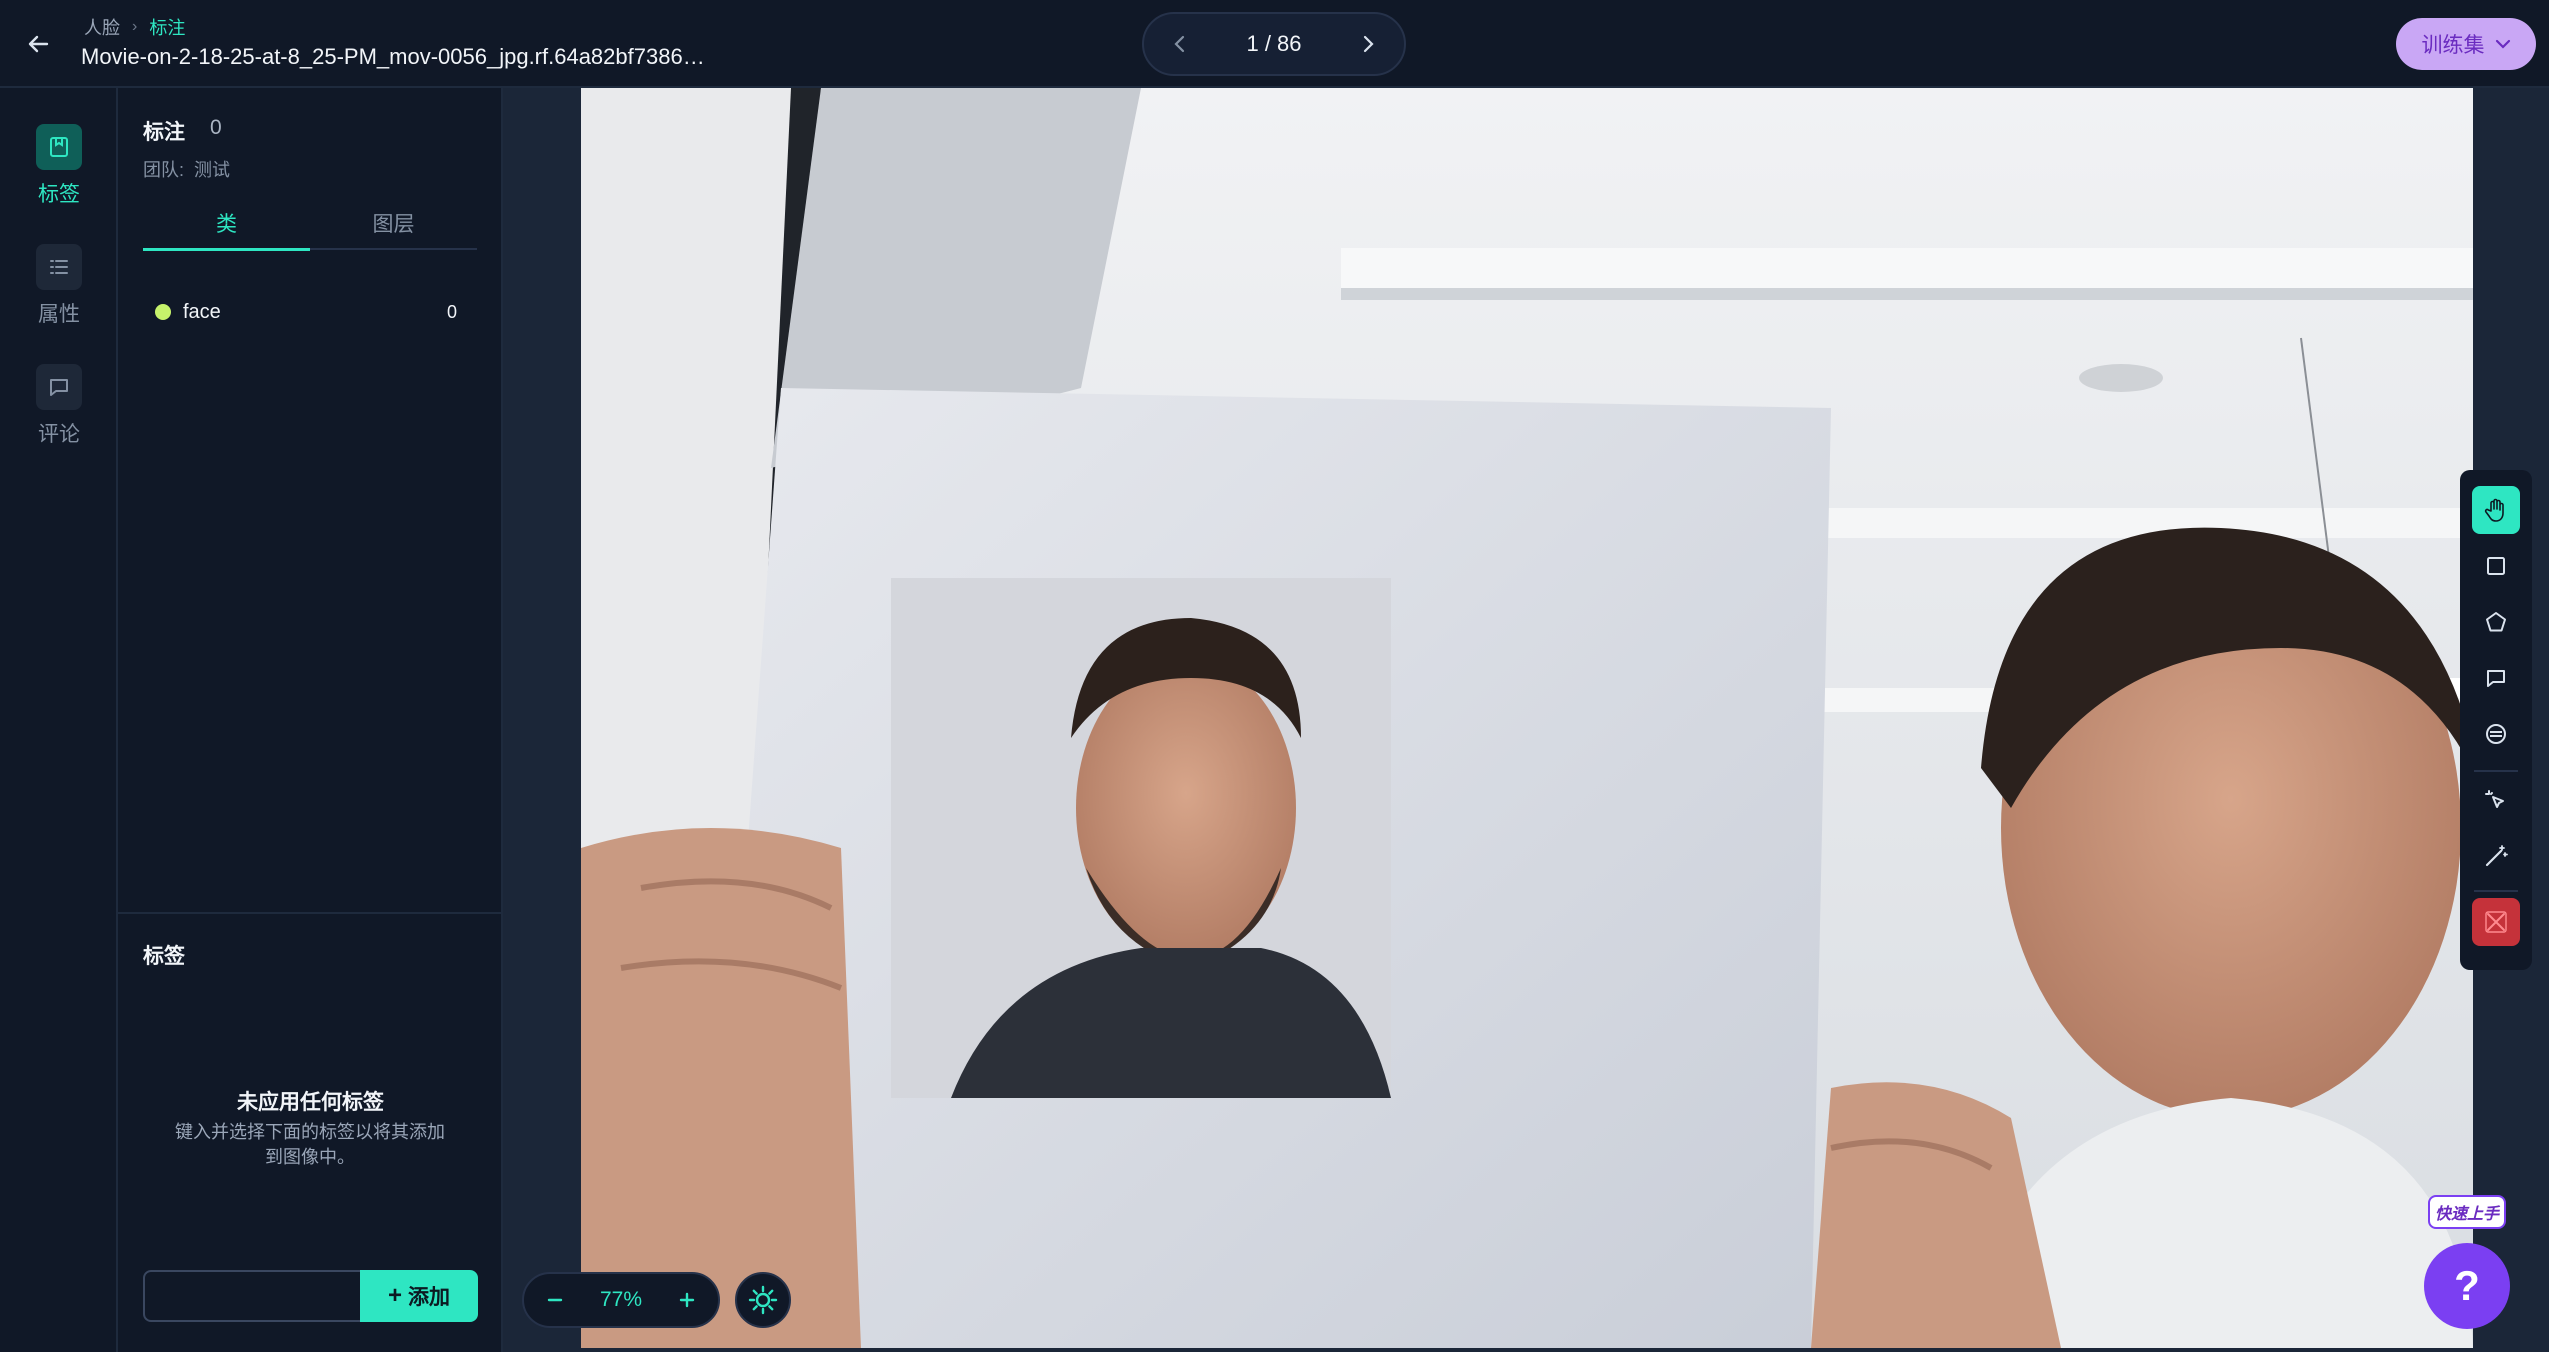 This screenshot has height=1352, width=2549. What do you see at coordinates (212, 170) in the screenshot?
I see `team-name: 测试` at bounding box center [212, 170].